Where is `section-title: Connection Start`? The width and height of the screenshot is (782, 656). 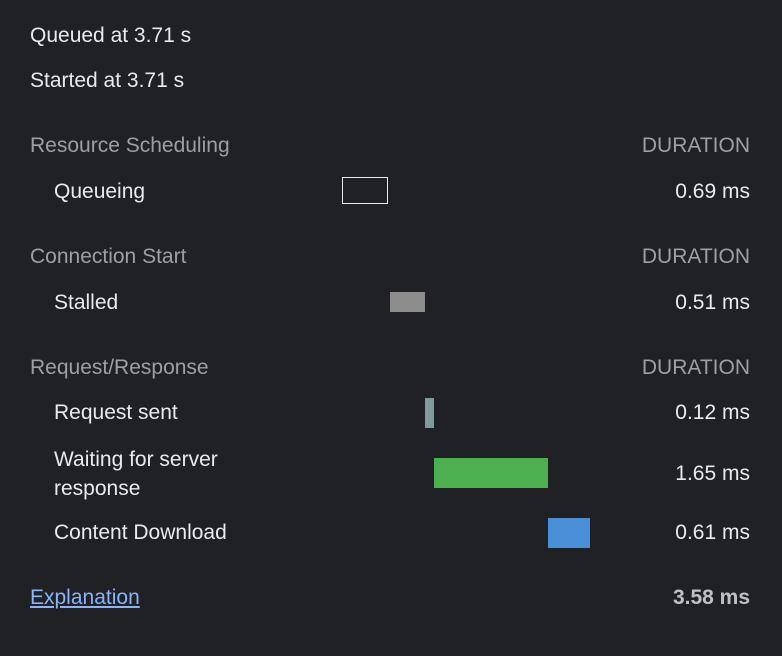 section-title: Connection Start is located at coordinates (108, 256).